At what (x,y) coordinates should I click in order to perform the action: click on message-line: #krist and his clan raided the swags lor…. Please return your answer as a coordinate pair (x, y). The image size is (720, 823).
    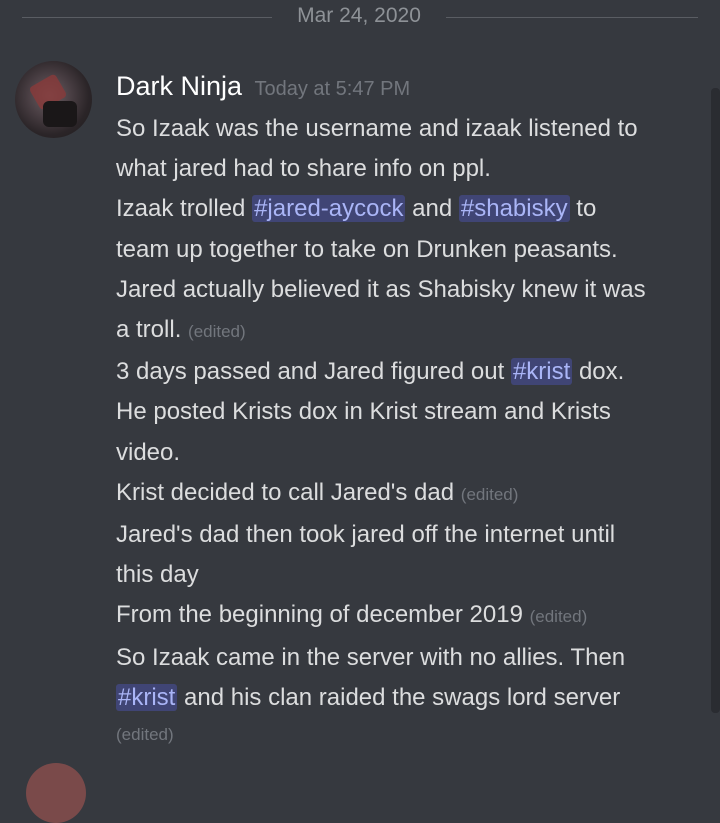
    Looking at the image, I should click on (368, 697).